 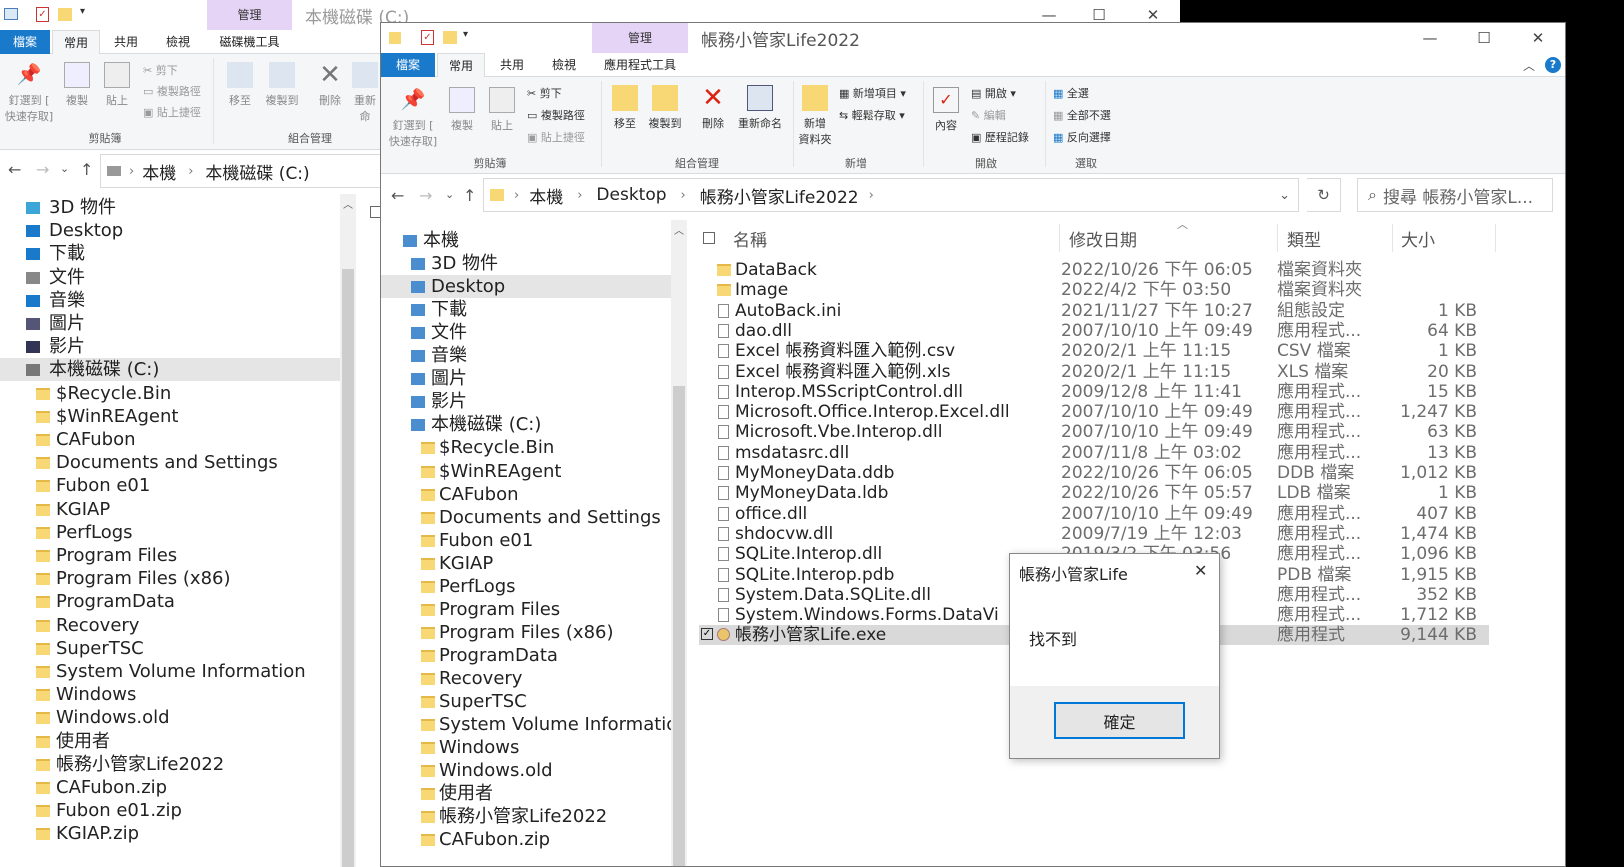 I want to click on breadcrumb: › 本機 › 本機磁碟 (C:), so click(x=250, y=171).